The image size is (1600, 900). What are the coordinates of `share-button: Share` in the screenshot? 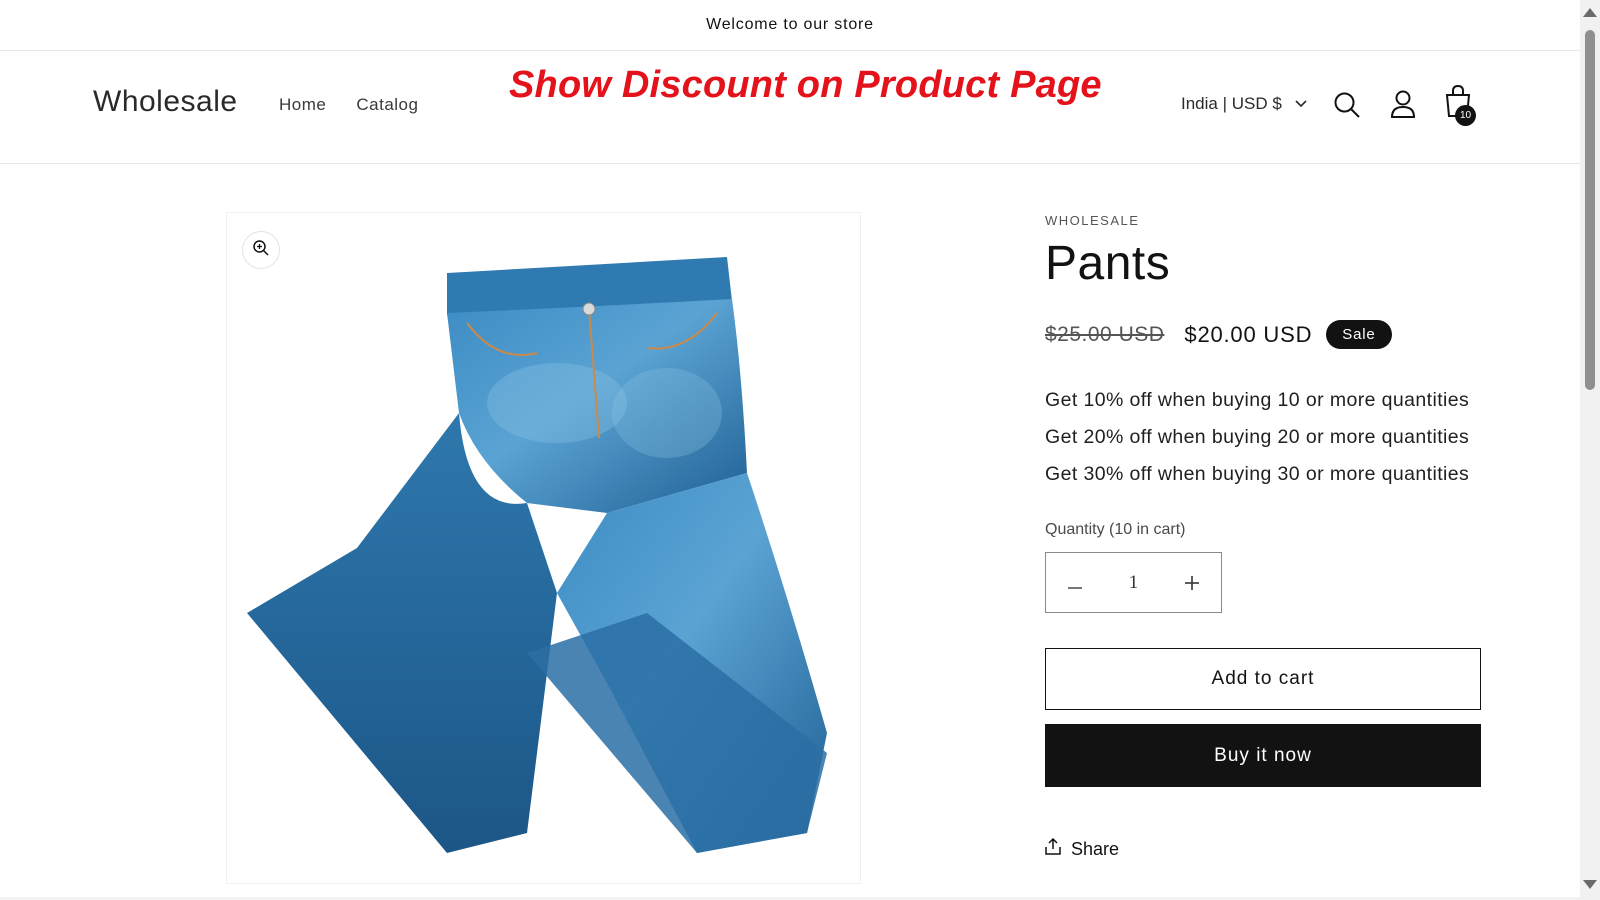 It's located at (1082, 848).